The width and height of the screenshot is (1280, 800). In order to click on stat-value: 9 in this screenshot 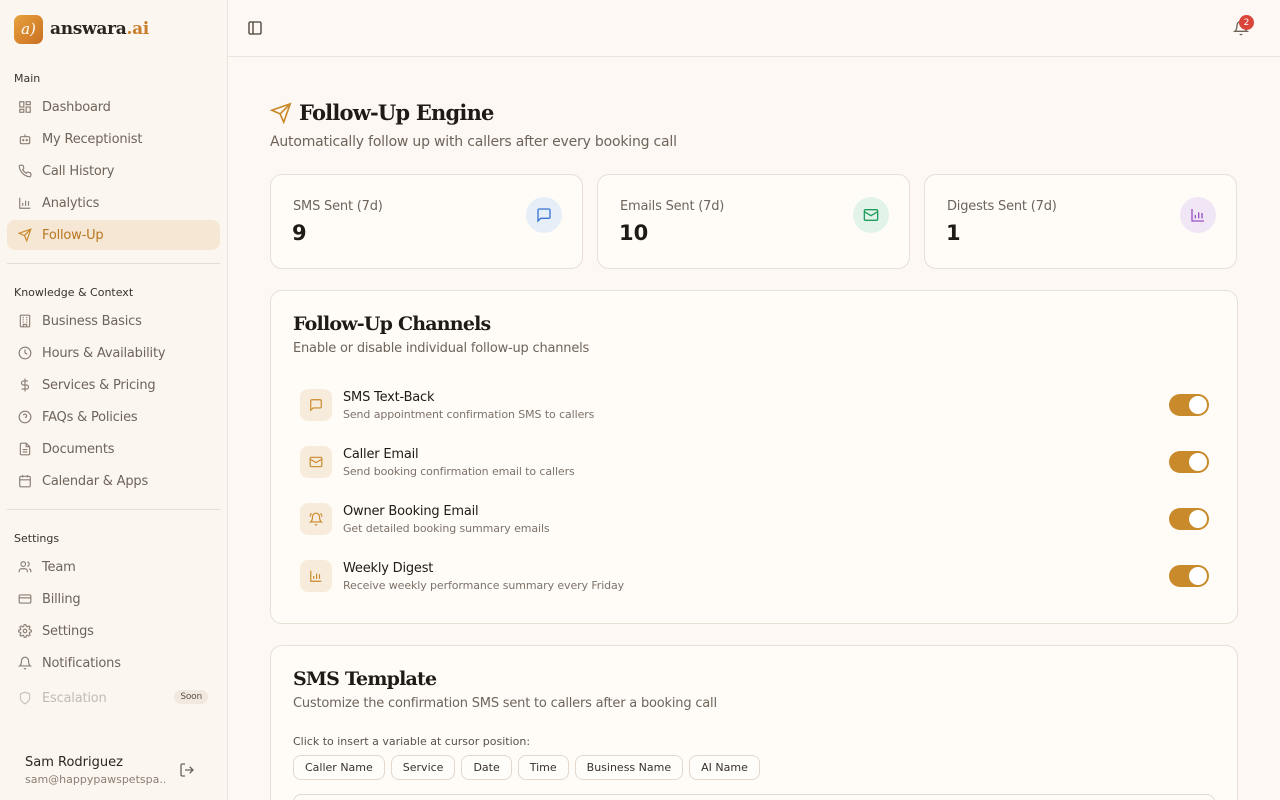, I will do `click(299, 233)`.